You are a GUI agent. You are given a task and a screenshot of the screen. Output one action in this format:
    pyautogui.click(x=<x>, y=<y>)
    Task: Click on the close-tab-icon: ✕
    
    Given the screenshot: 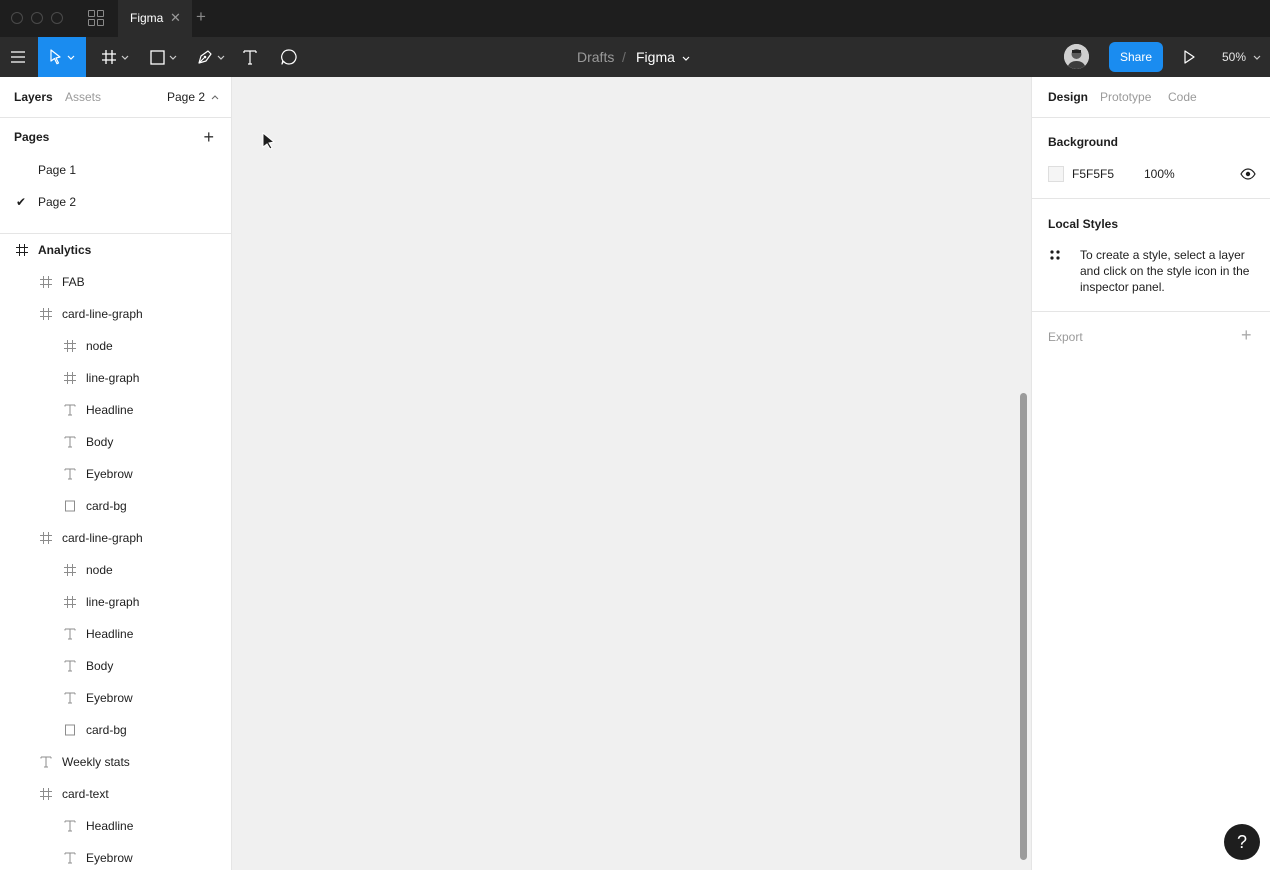 What is the action you would take?
    pyautogui.click(x=175, y=18)
    